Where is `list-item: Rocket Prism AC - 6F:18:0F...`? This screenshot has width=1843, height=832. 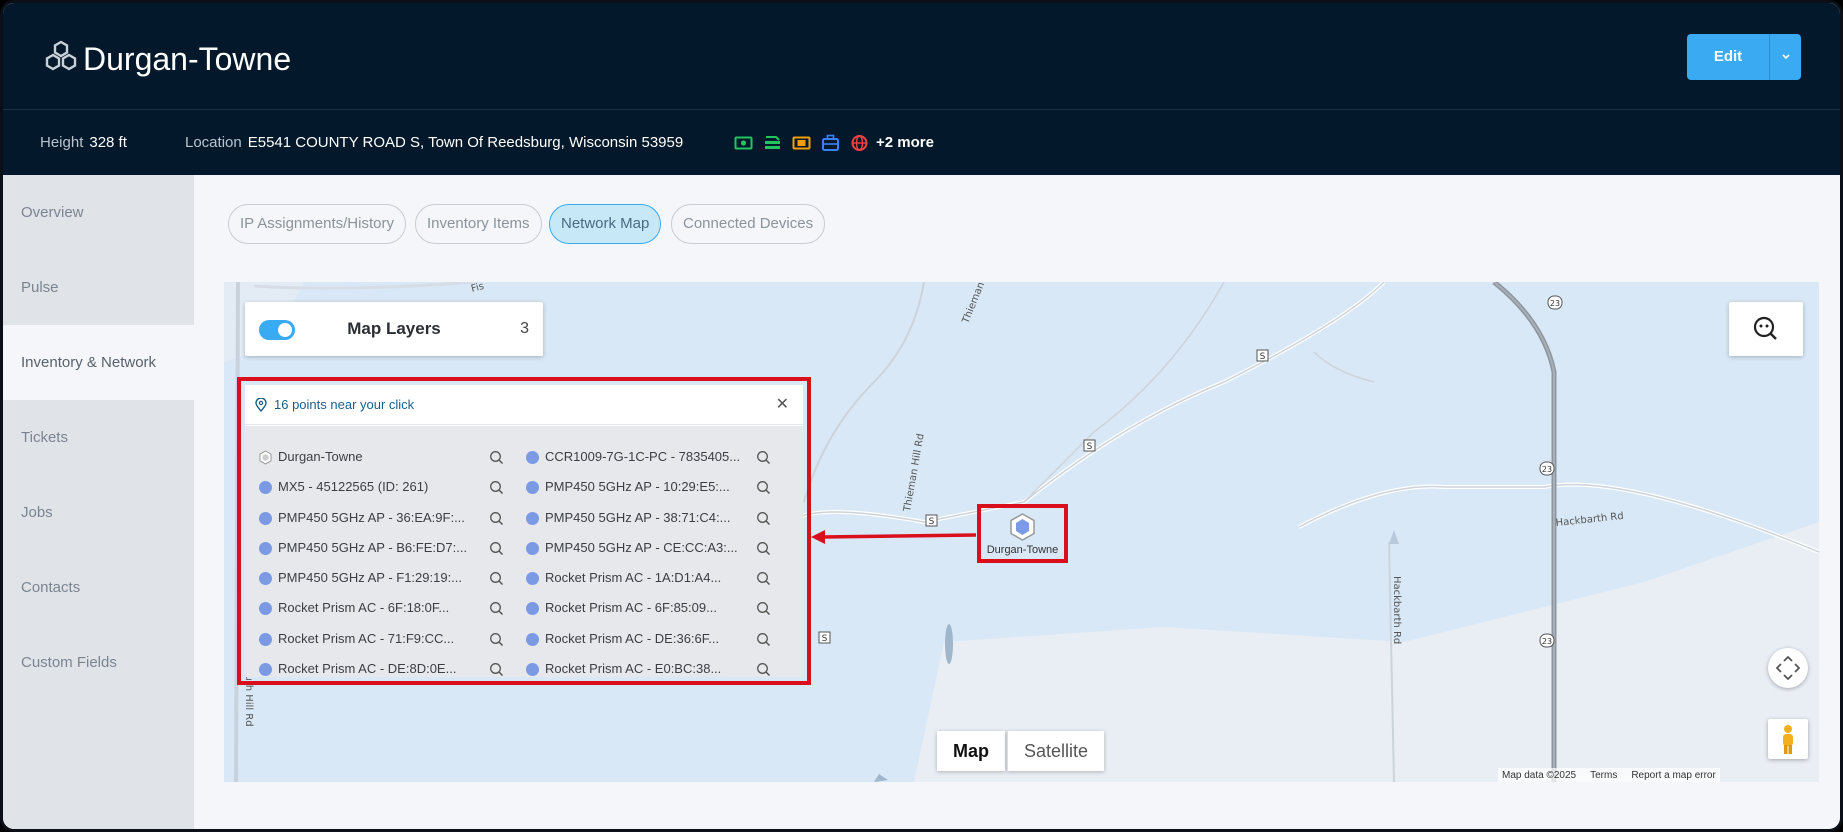 list-item: Rocket Prism AC - 6F:18:0F... is located at coordinates (378, 608).